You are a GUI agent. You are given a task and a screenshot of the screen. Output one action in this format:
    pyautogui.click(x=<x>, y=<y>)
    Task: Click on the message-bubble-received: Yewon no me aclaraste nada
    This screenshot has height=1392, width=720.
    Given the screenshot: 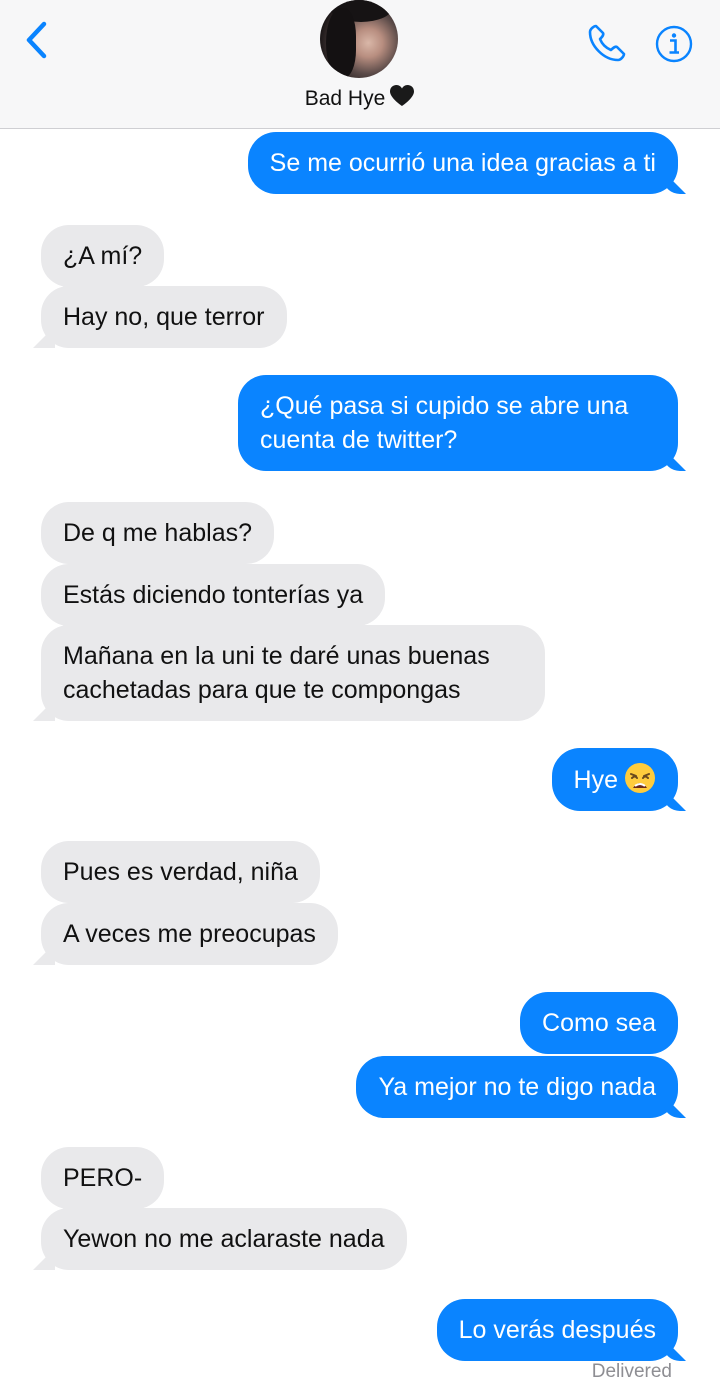 What is the action you would take?
    pyautogui.click(x=224, y=1239)
    